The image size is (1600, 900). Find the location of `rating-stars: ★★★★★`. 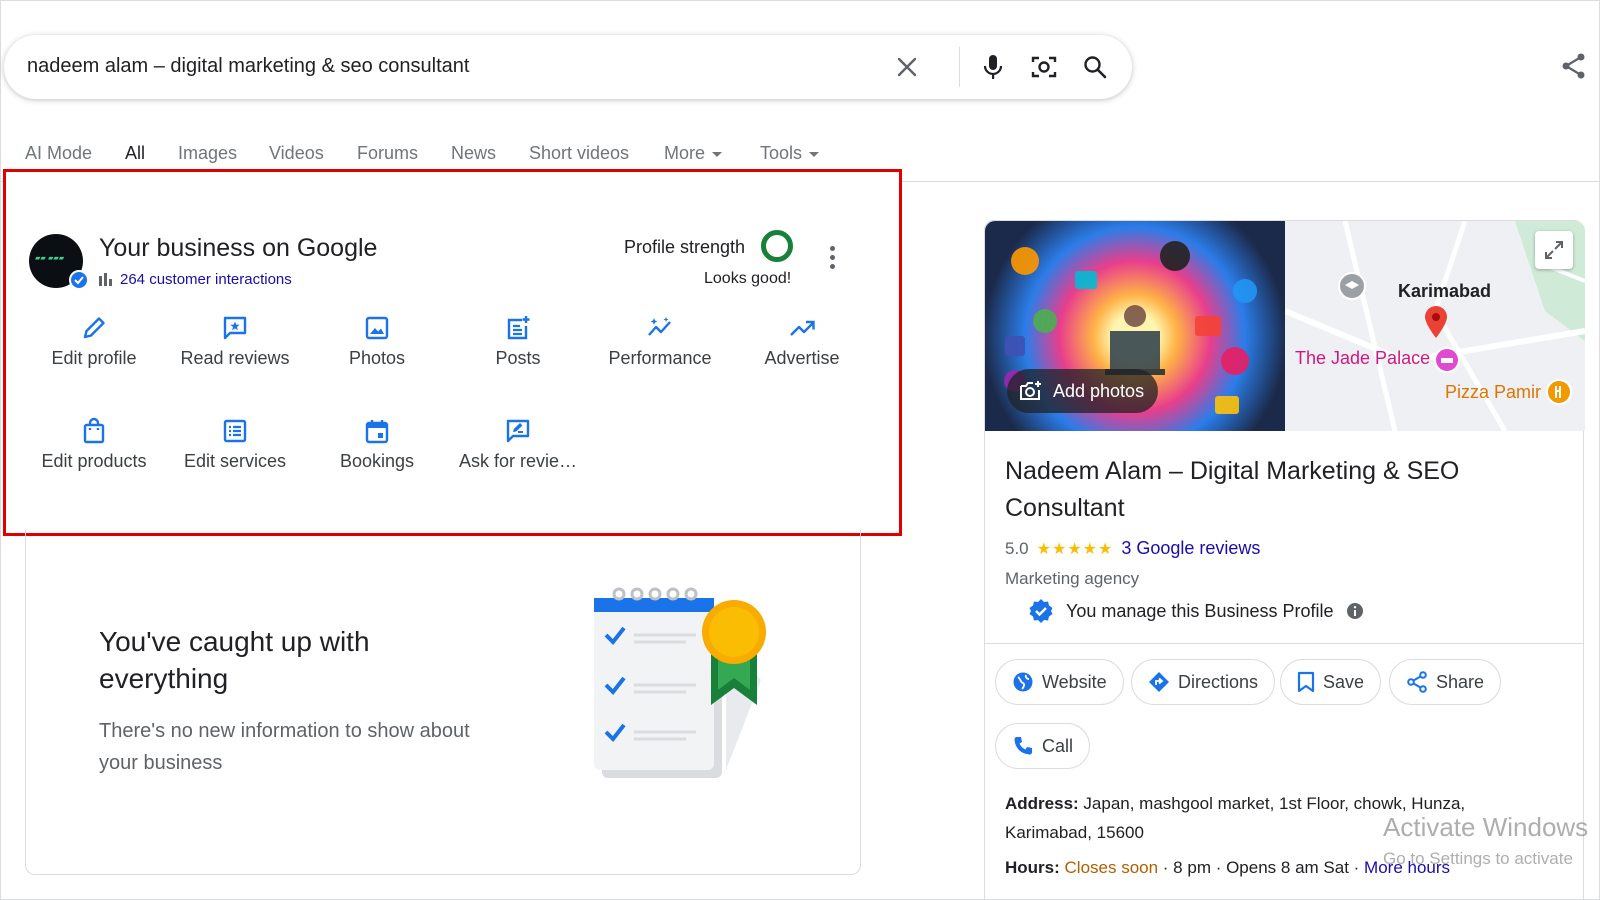

rating-stars: ★★★★★ is located at coordinates (1075, 549).